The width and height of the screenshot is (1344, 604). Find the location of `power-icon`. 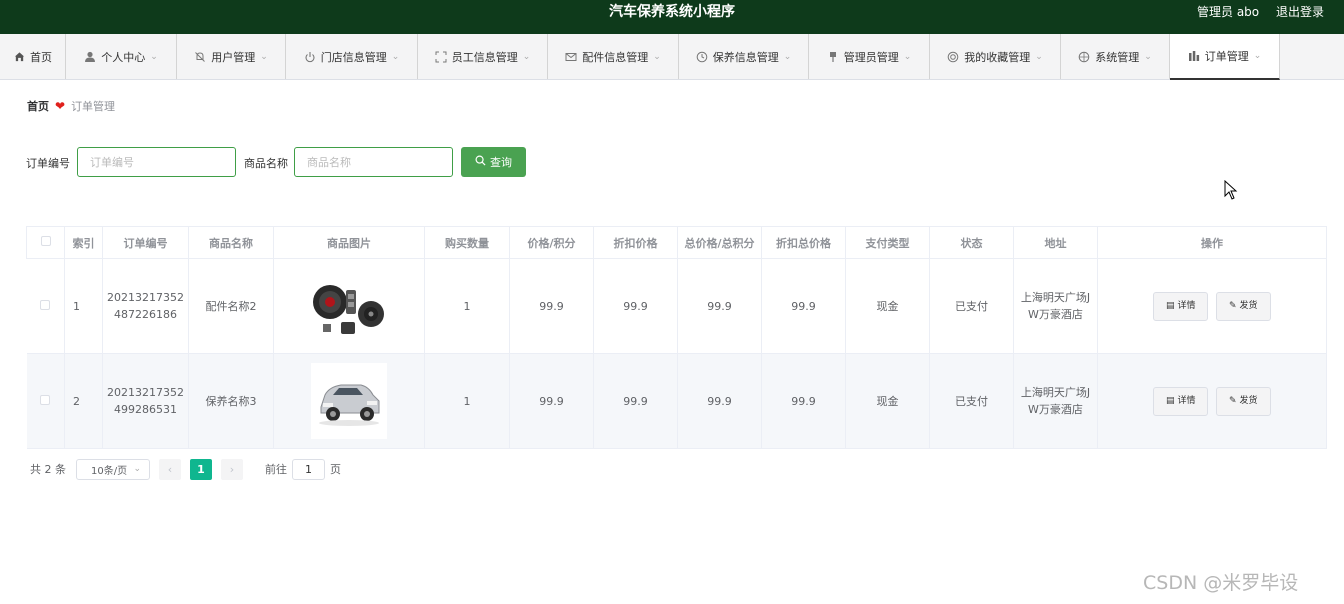

power-icon is located at coordinates (310, 57).